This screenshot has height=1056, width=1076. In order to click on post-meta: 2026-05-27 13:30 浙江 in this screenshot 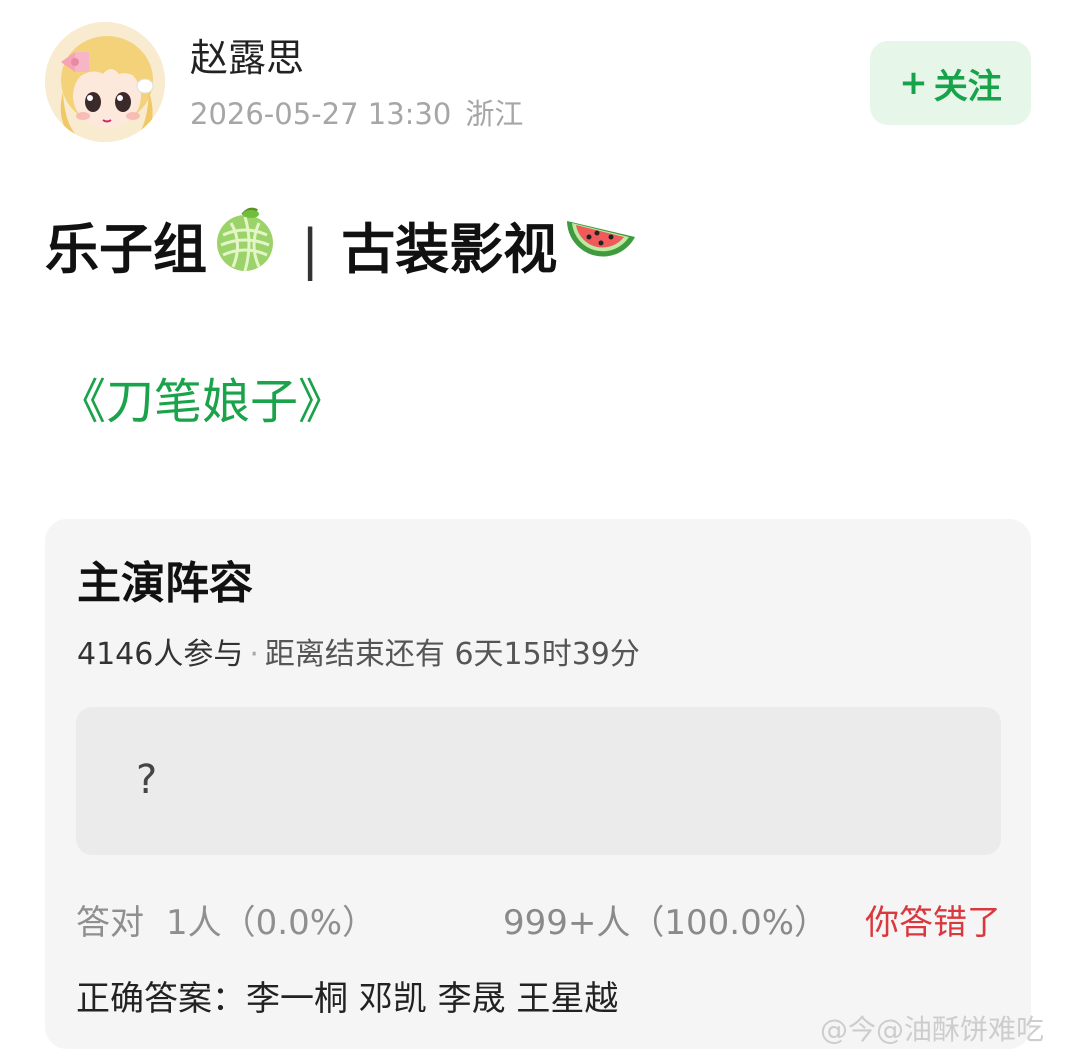, I will do `click(356, 114)`.